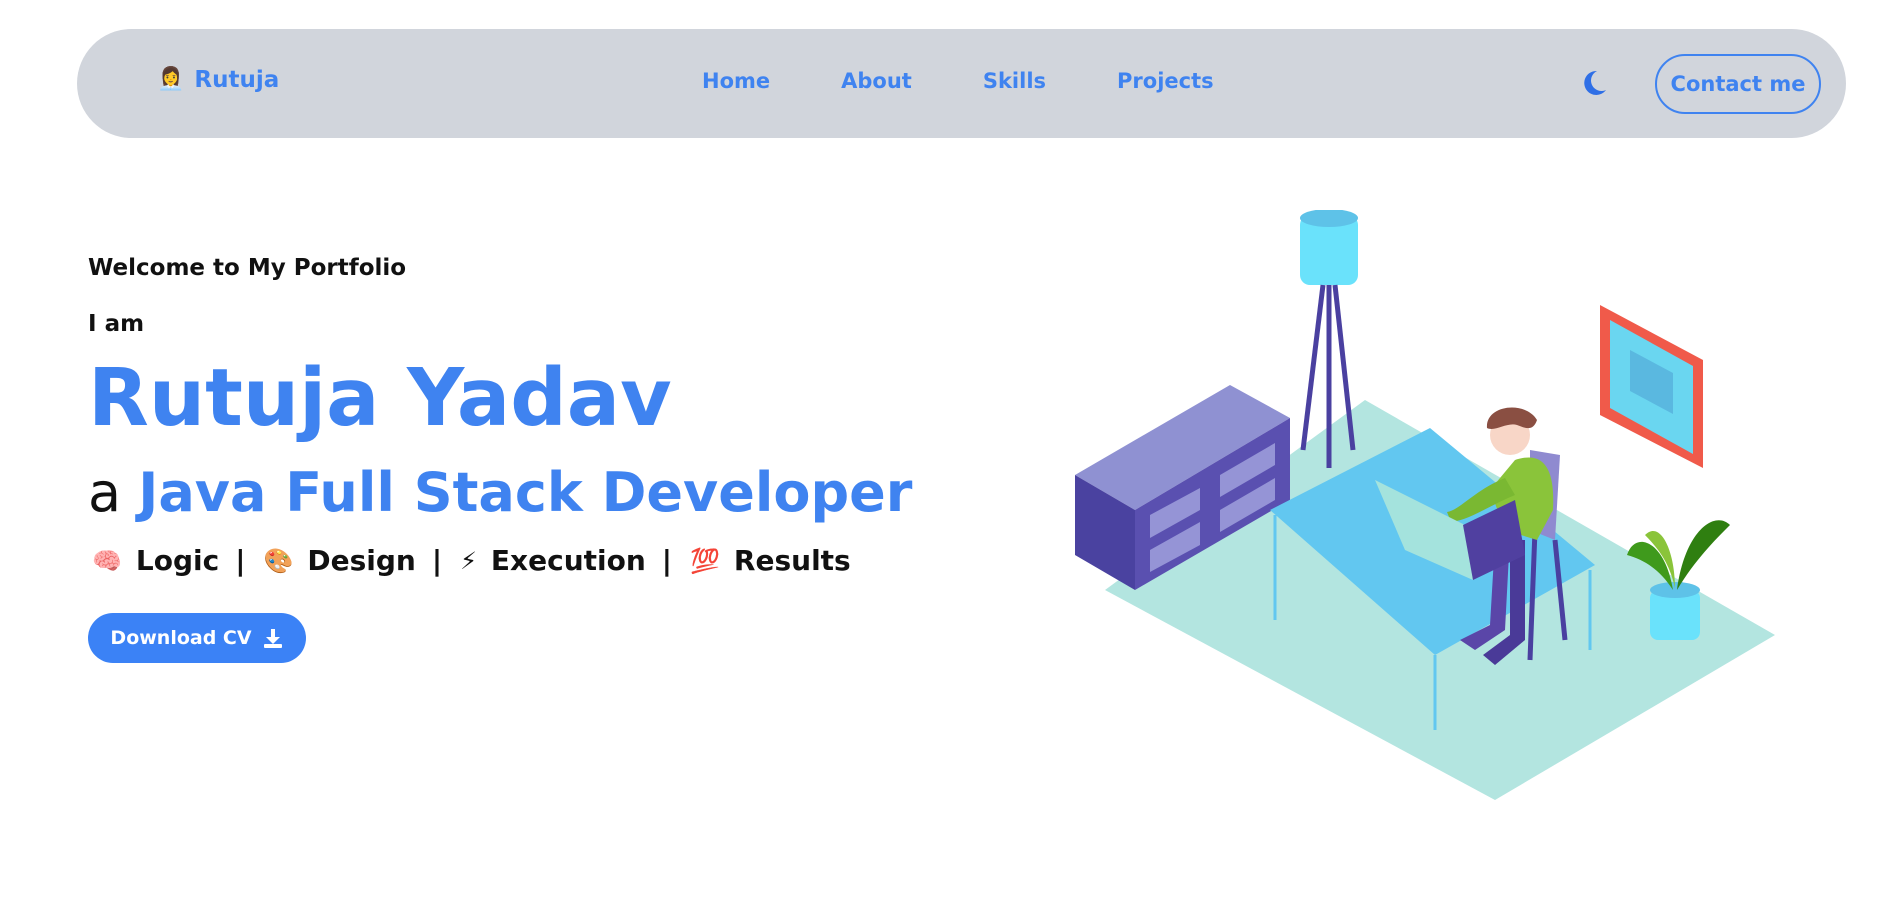 The width and height of the screenshot is (1890, 902). What do you see at coordinates (705, 560) in the screenshot?
I see `hundred-points-icon: 💯` at bounding box center [705, 560].